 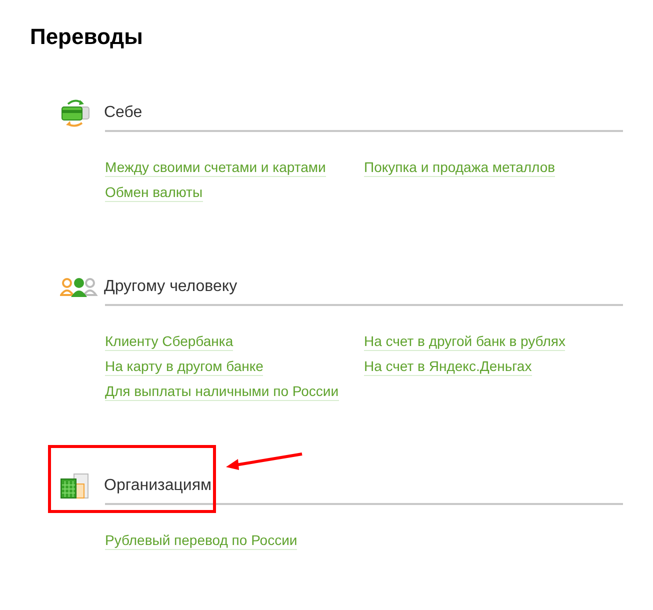 I want to click on transfer-link: Обмен валюты, so click(x=154, y=192).